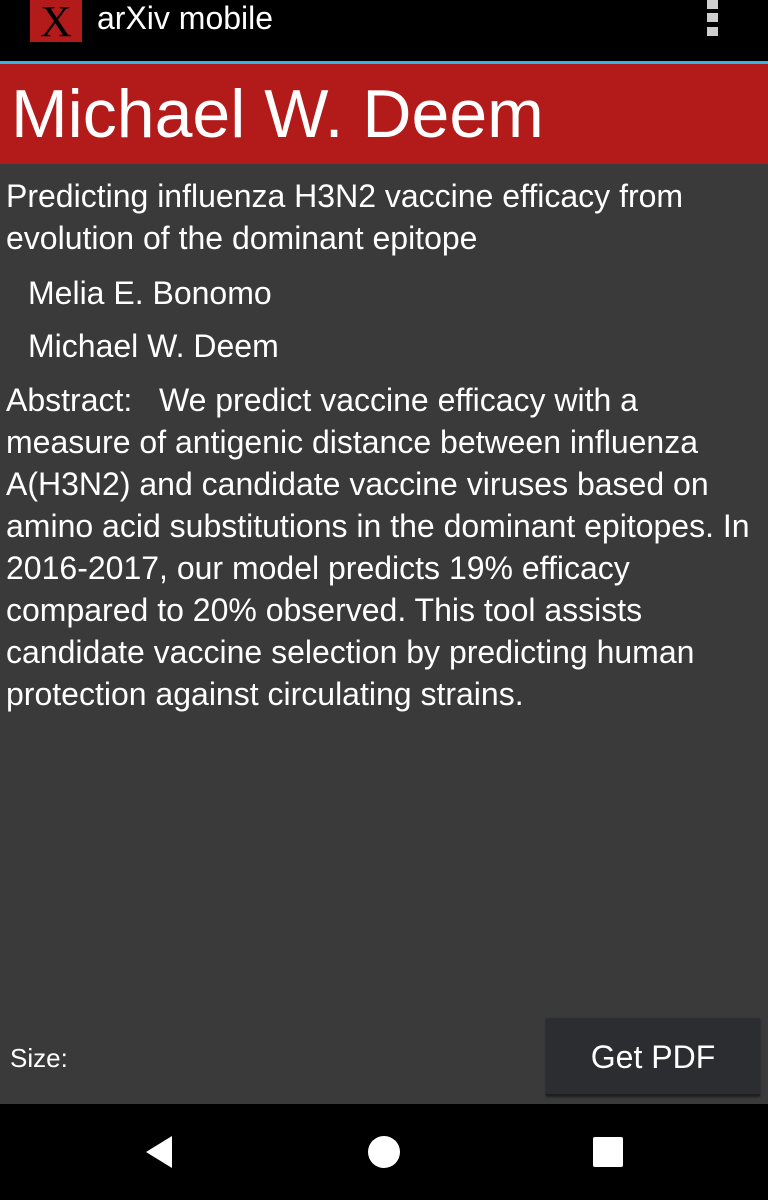 The image size is (768, 1200). I want to click on action-bar: X arXiv mobile, so click(384, 30).